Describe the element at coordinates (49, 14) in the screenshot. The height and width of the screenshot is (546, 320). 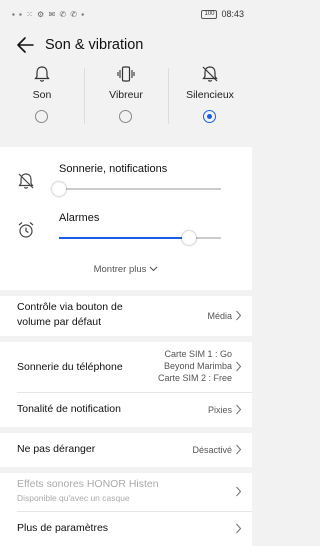
I see `status-icons: ▪ ▪ ⁙ ⚙ ✉ ✆ ✆ ▪` at that location.